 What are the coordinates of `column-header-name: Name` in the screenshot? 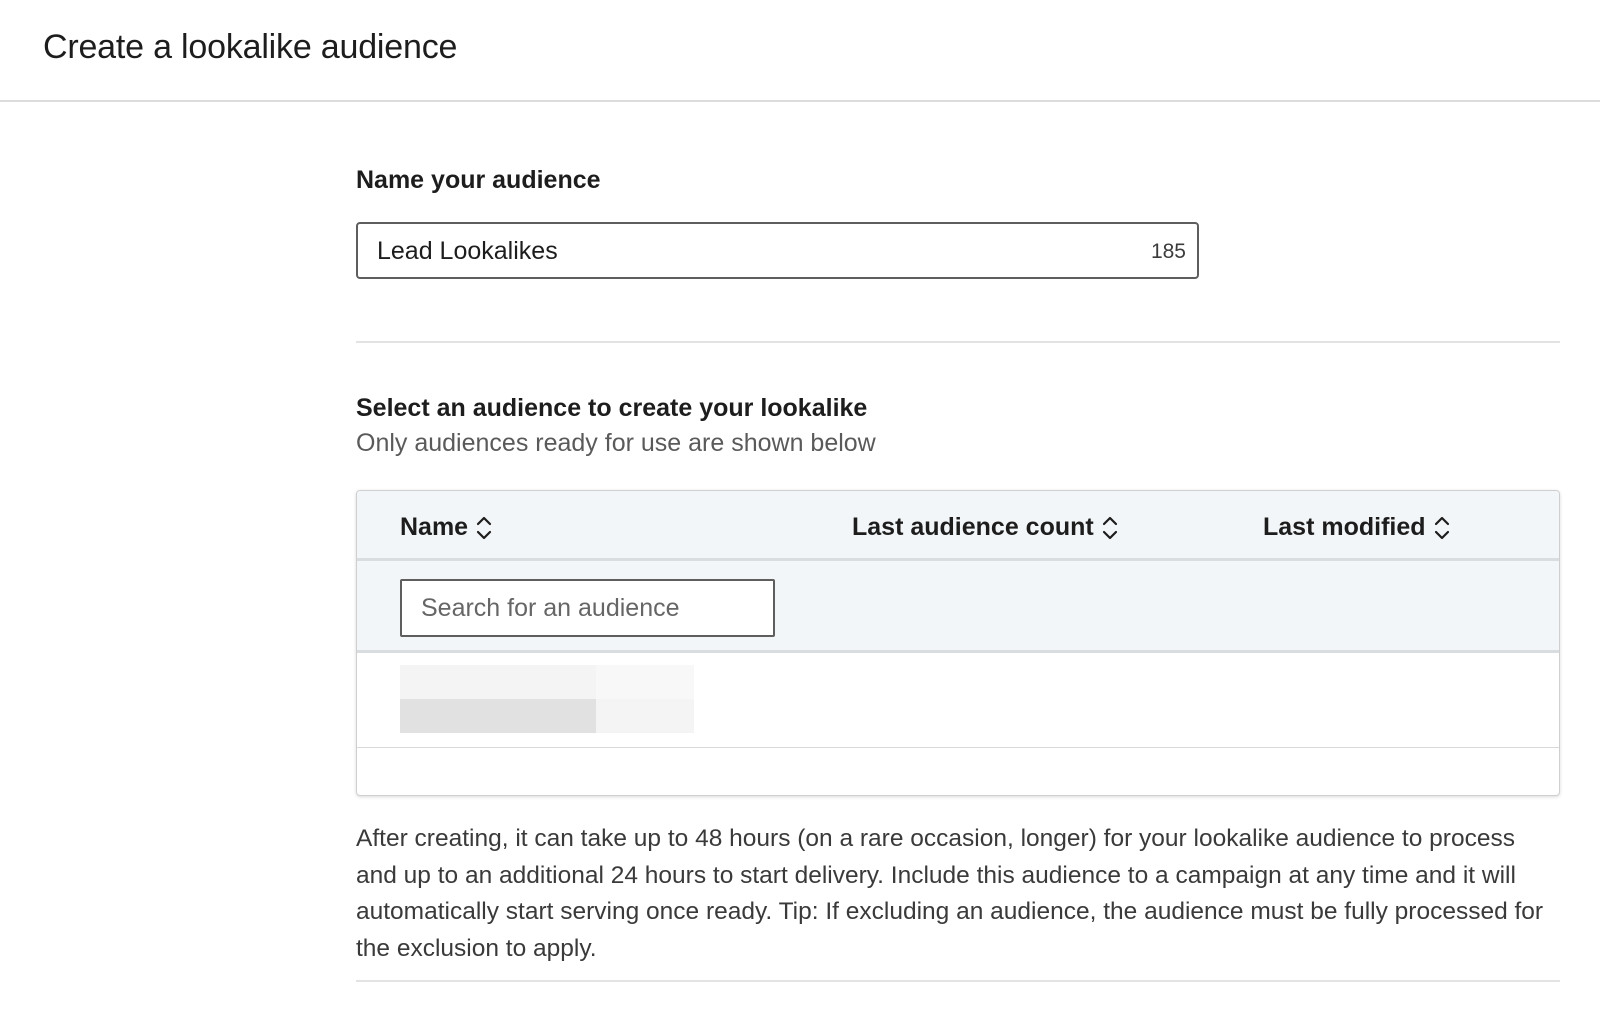 It's located at (446, 527).